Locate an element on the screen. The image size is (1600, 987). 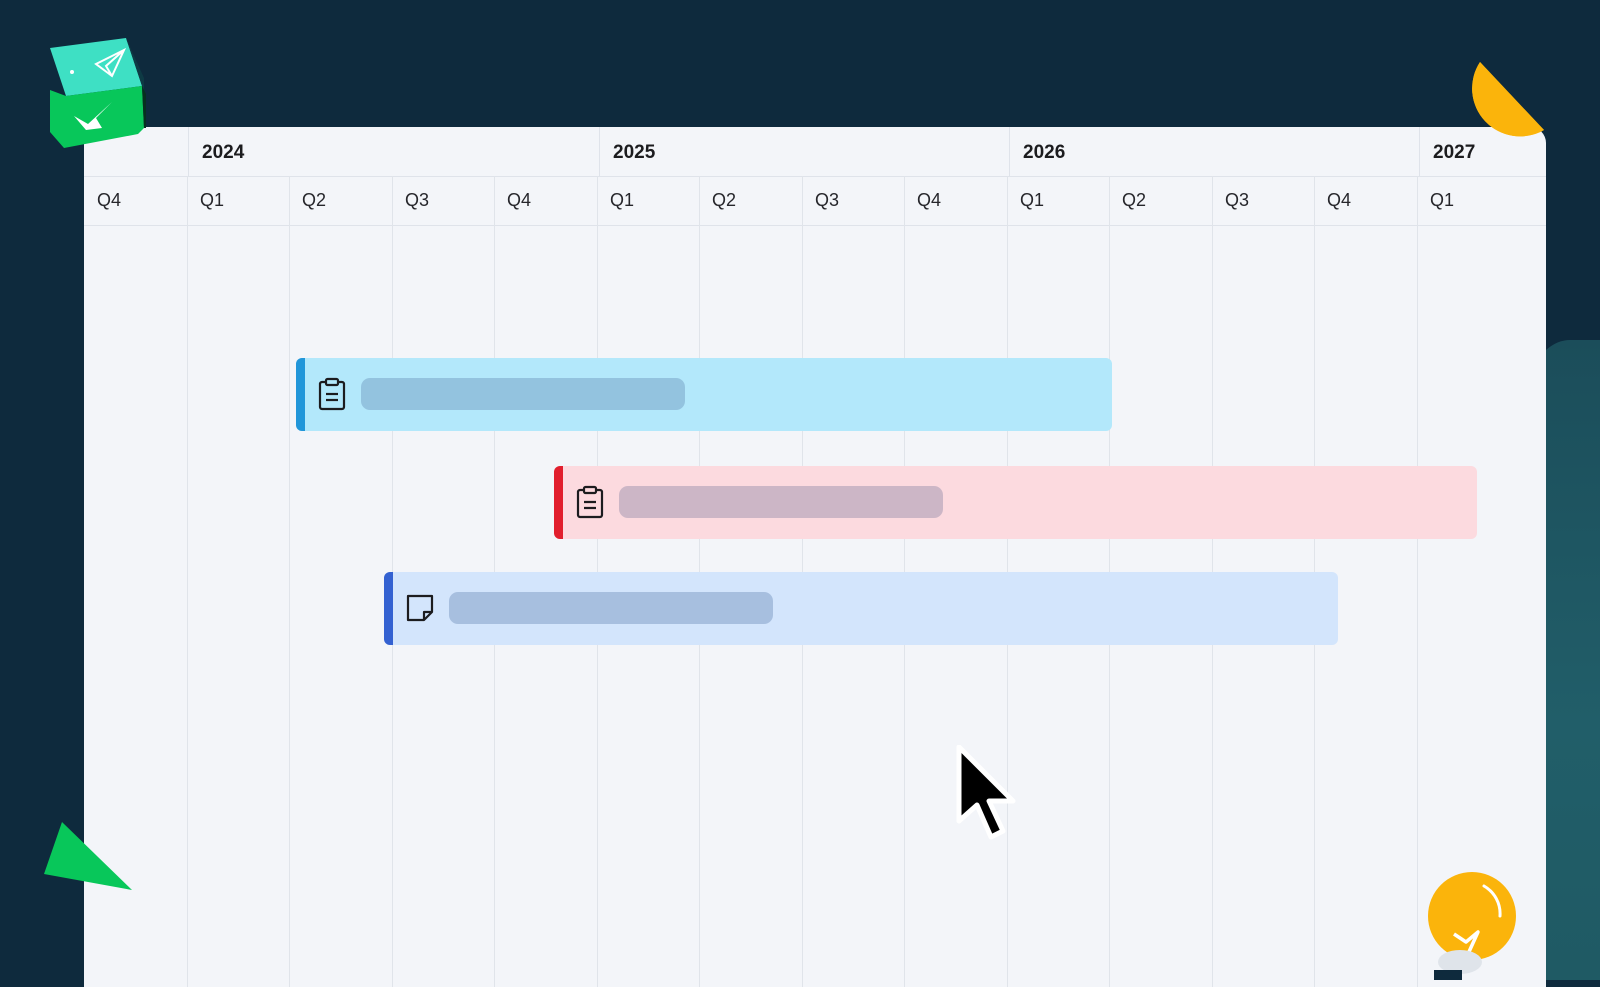
paper-plane-cube-icon is located at coordinates (98, 93).